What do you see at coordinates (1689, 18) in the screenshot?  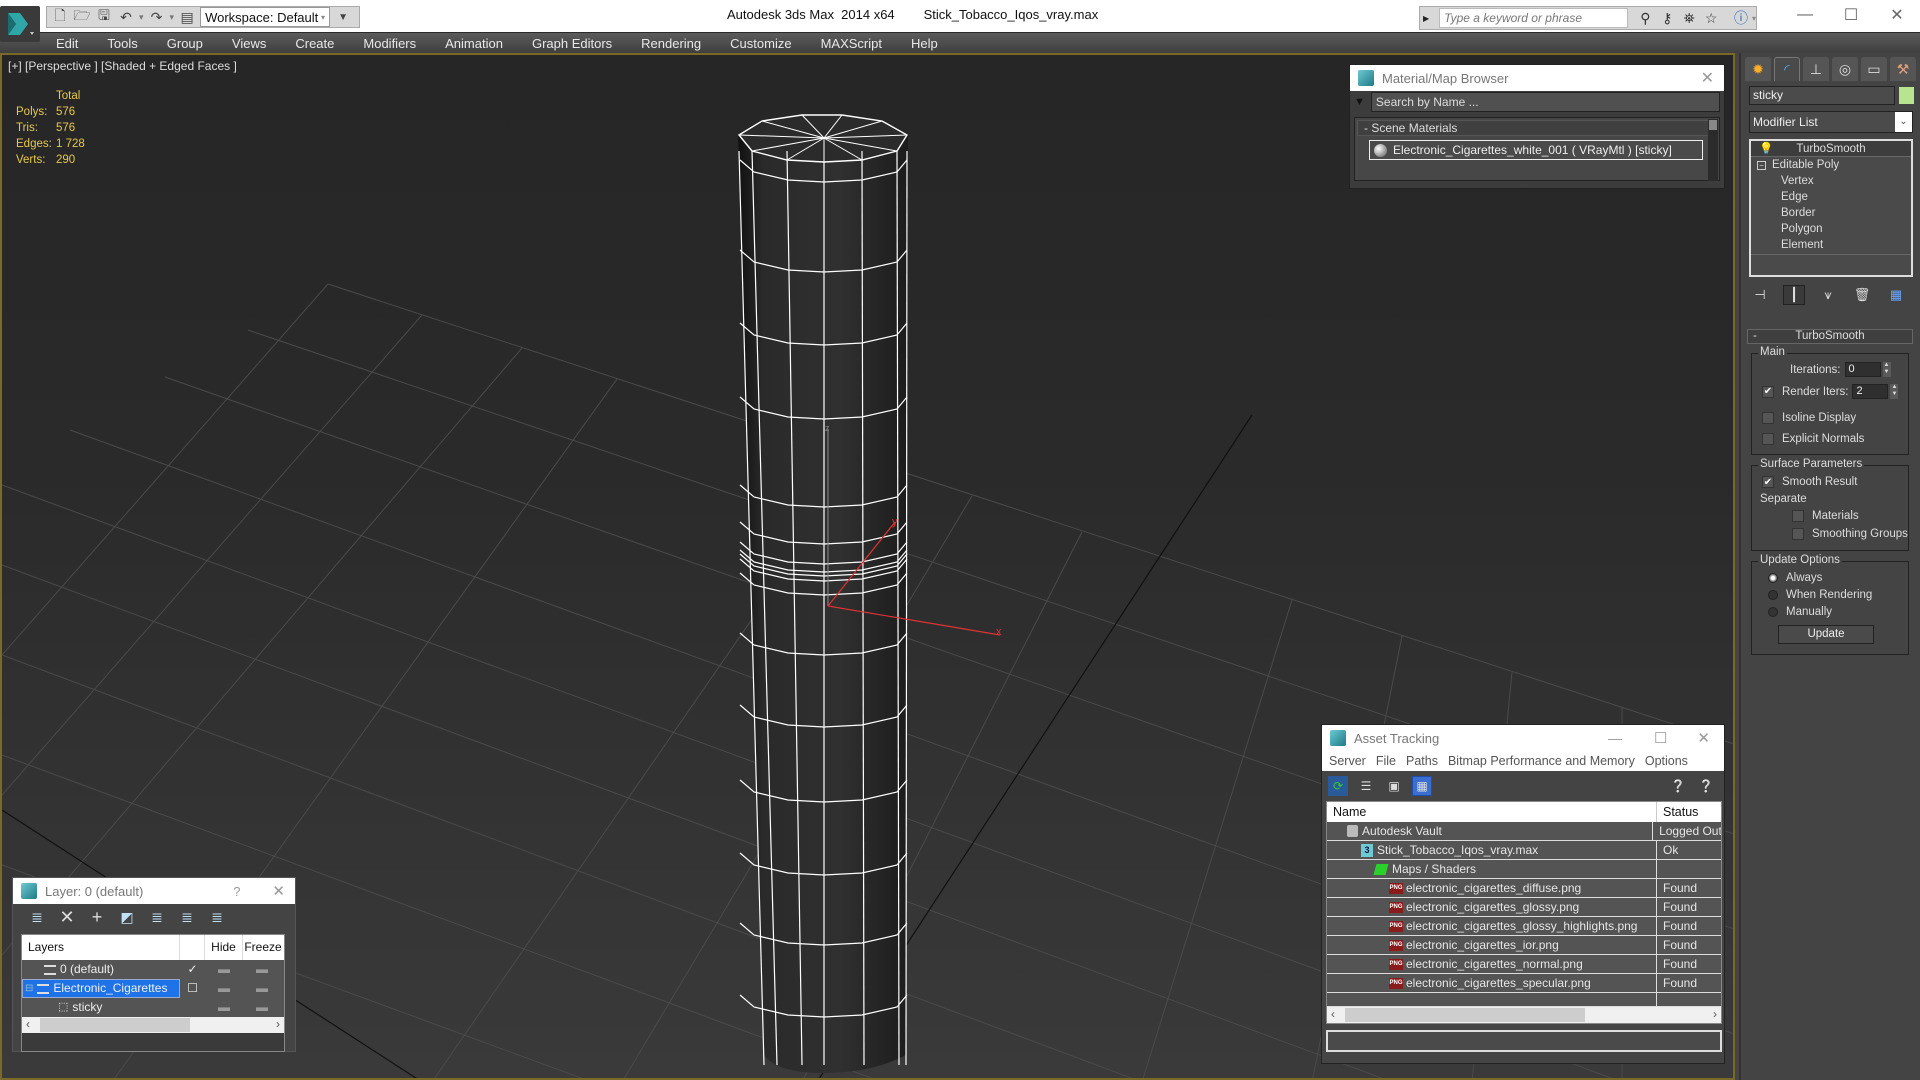 I see `satellite-icon: ⛯` at bounding box center [1689, 18].